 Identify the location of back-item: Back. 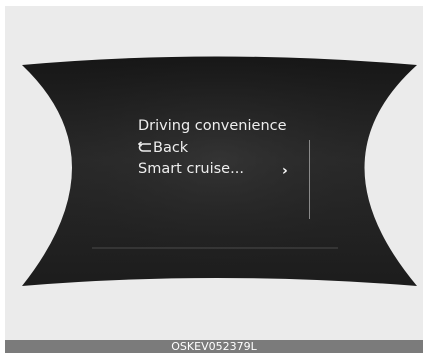
(212, 149).